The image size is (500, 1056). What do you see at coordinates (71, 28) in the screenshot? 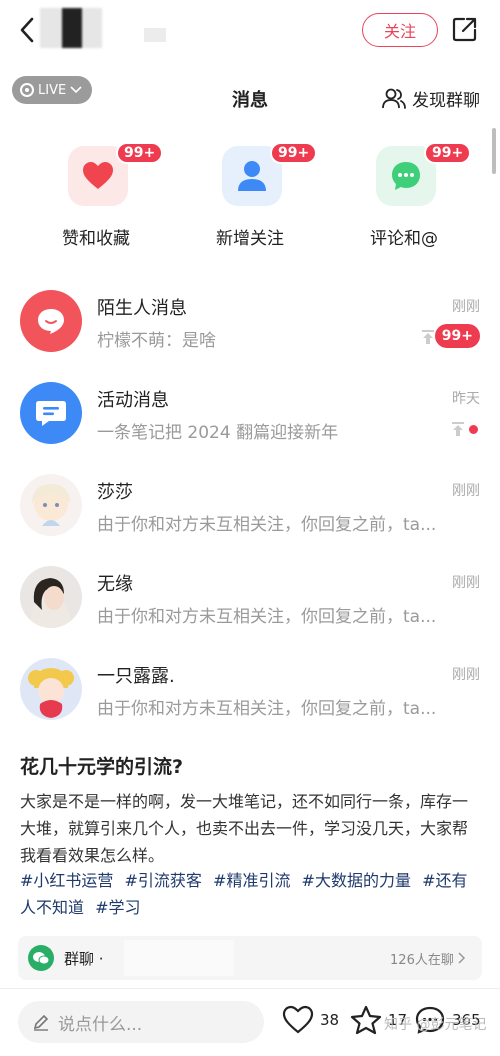
I see `author-avatar-blurred` at bounding box center [71, 28].